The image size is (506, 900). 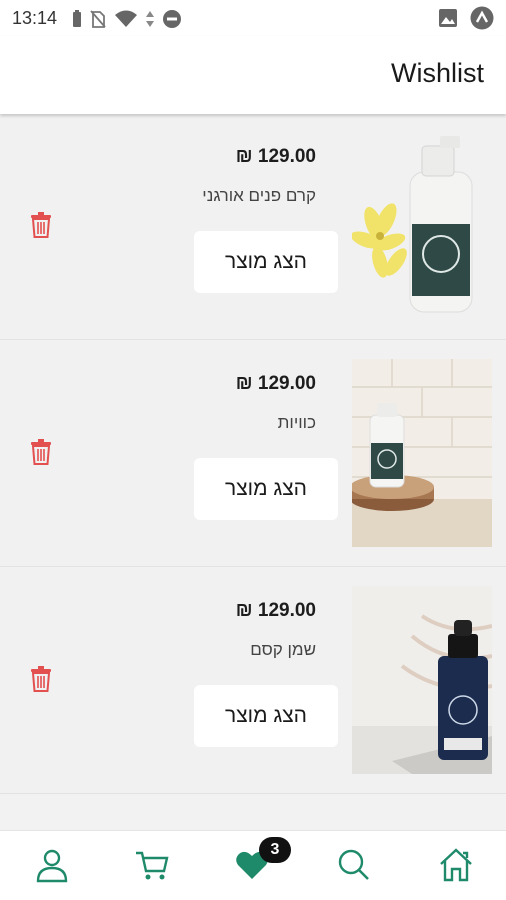 What do you see at coordinates (275, 850) in the screenshot?
I see `wishlist-count-badge: 3` at bounding box center [275, 850].